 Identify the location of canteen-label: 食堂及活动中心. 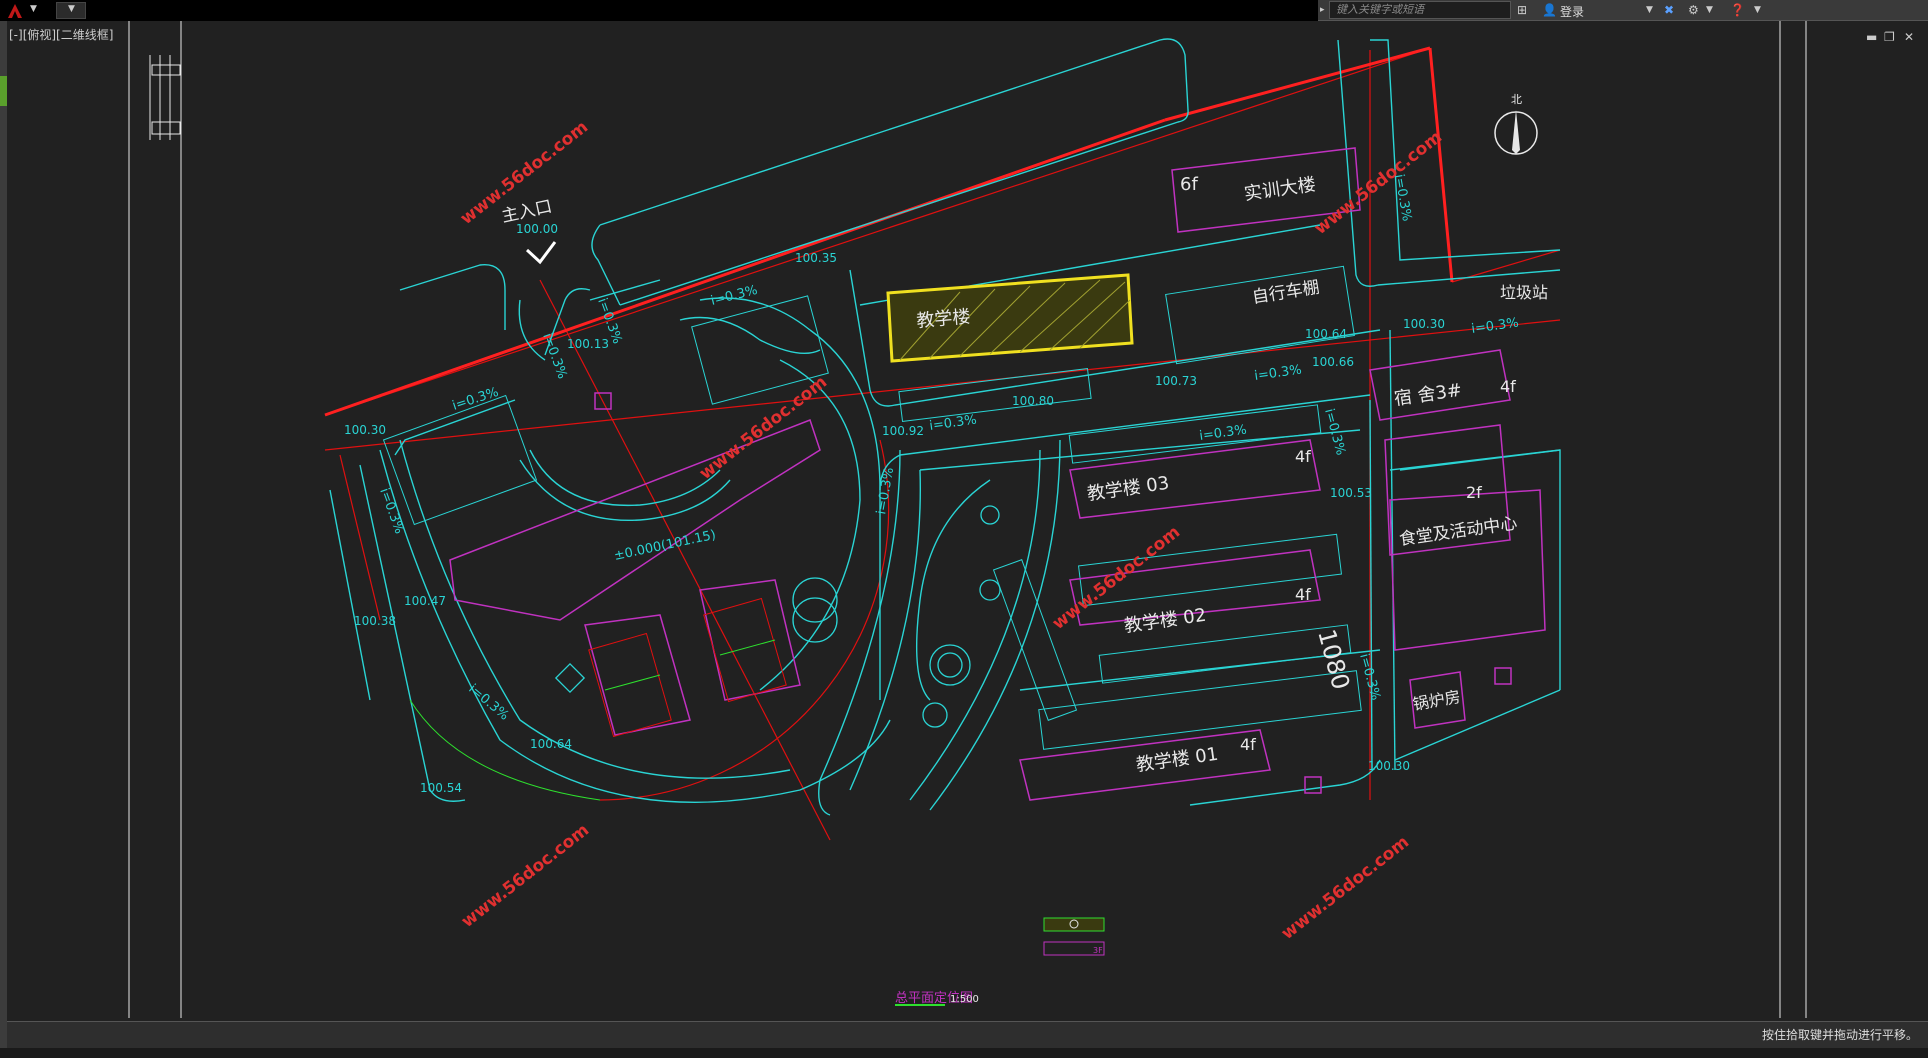
(1458, 532).